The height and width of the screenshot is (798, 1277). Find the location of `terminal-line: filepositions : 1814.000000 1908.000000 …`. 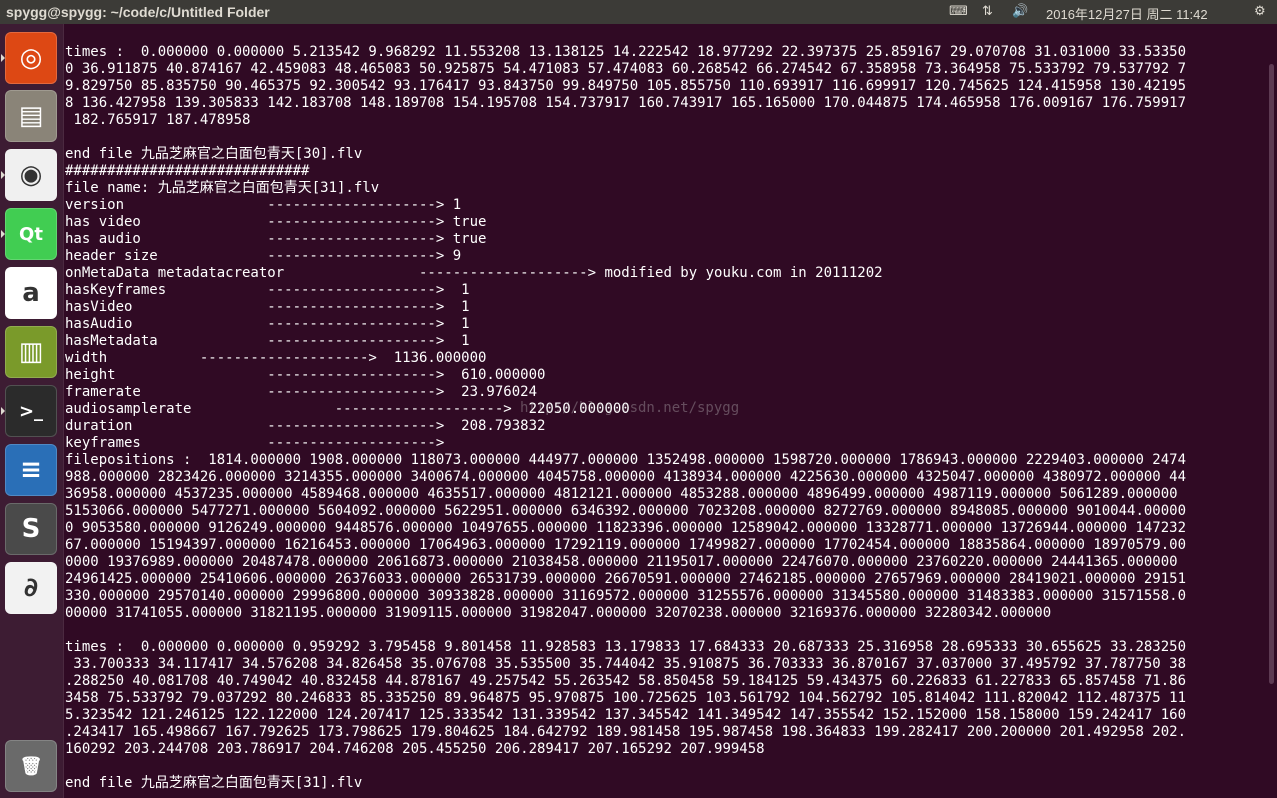

terminal-line: filepositions : 1814.000000 1908.000000 … is located at coordinates (626, 460).